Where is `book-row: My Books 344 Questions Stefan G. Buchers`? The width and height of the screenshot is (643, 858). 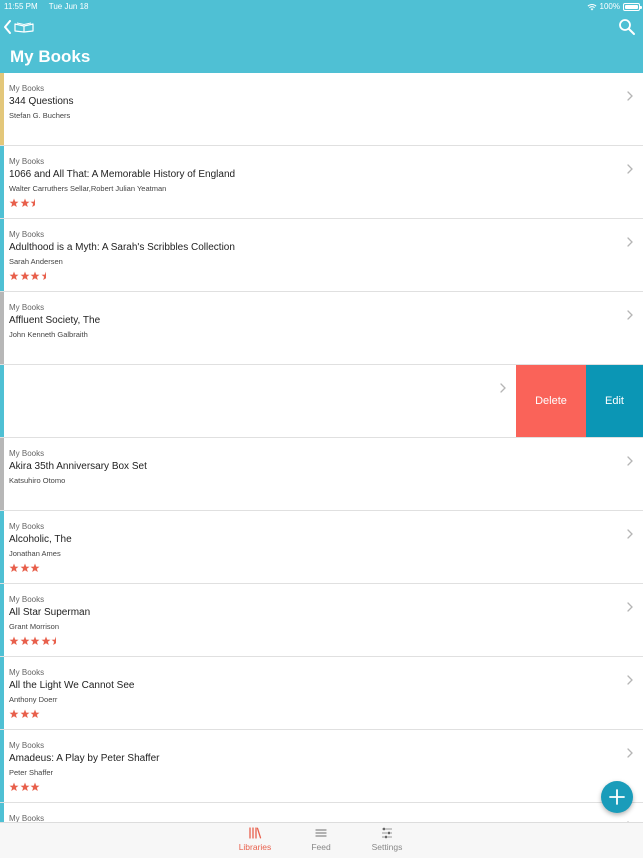
book-row: My Books 344 Questions Stefan G. Buchers is located at coordinates (321, 109).